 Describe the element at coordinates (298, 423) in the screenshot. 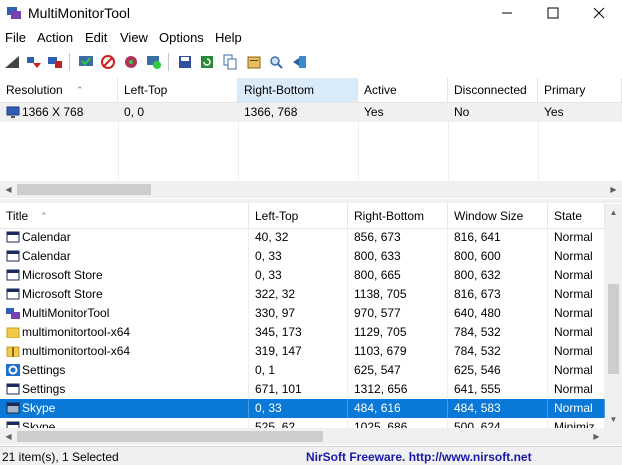

I see `left-top-value: 525, 62` at that location.